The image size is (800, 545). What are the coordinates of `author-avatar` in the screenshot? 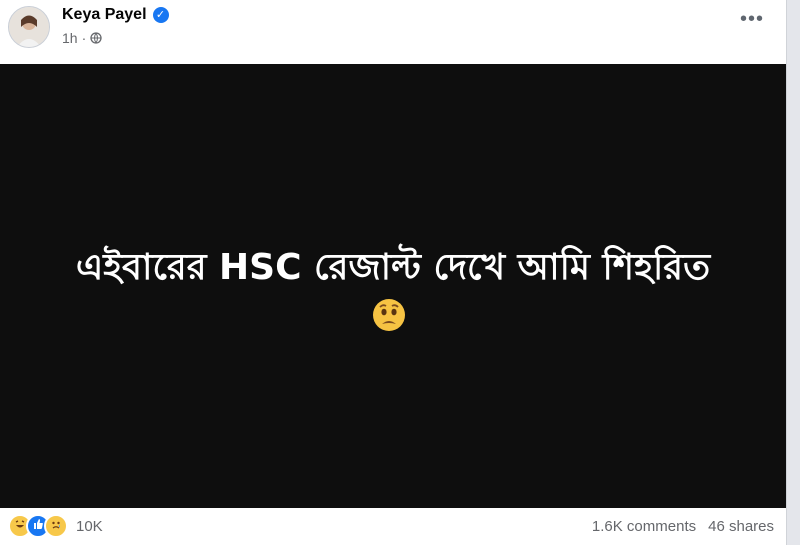 It's located at (29, 27).